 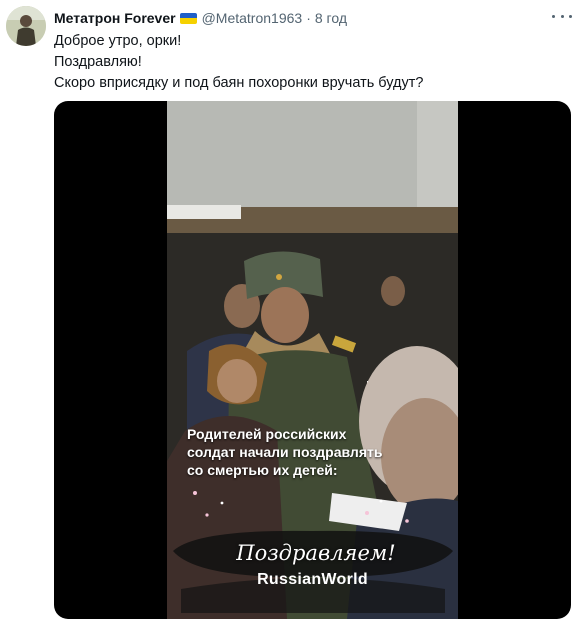 What do you see at coordinates (188, 18) in the screenshot?
I see `ukraine-flag-icon` at bounding box center [188, 18].